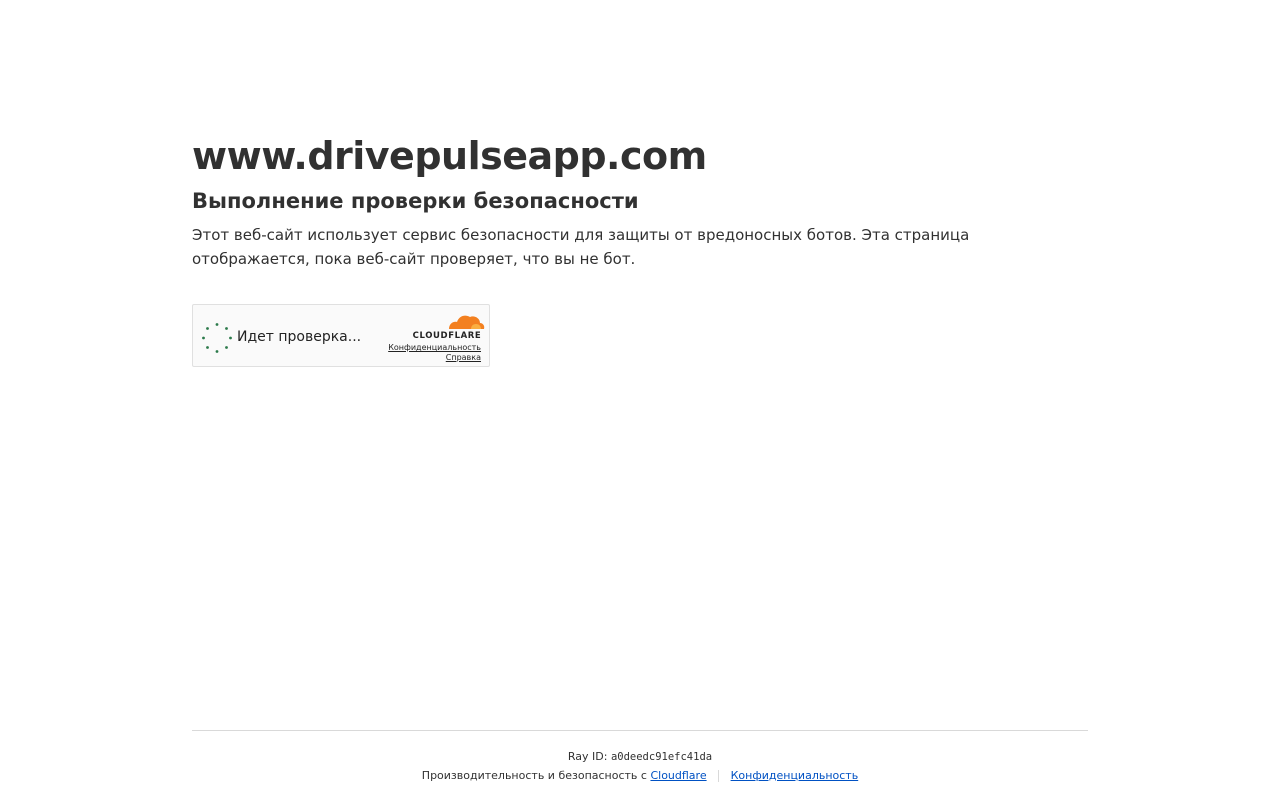  Describe the element at coordinates (534, 775) in the screenshot. I see `performance-text: Производительность и безопасность с` at that location.